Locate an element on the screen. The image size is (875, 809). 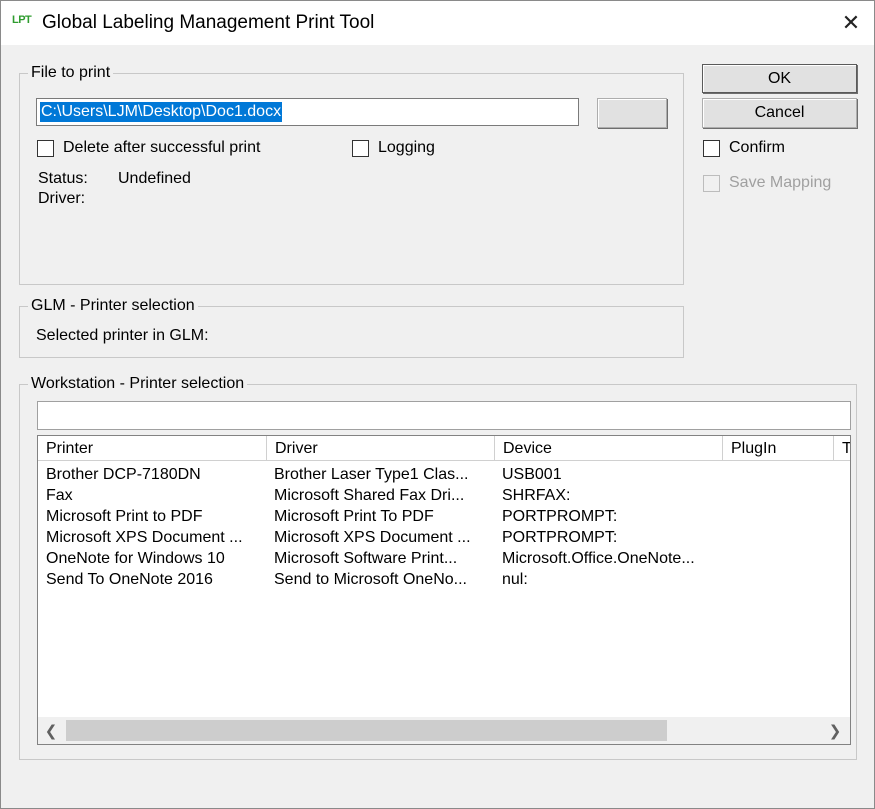
table-row: Fax Microsoft Shared Fax Dri... SHRFAX: is located at coordinates (444, 495).